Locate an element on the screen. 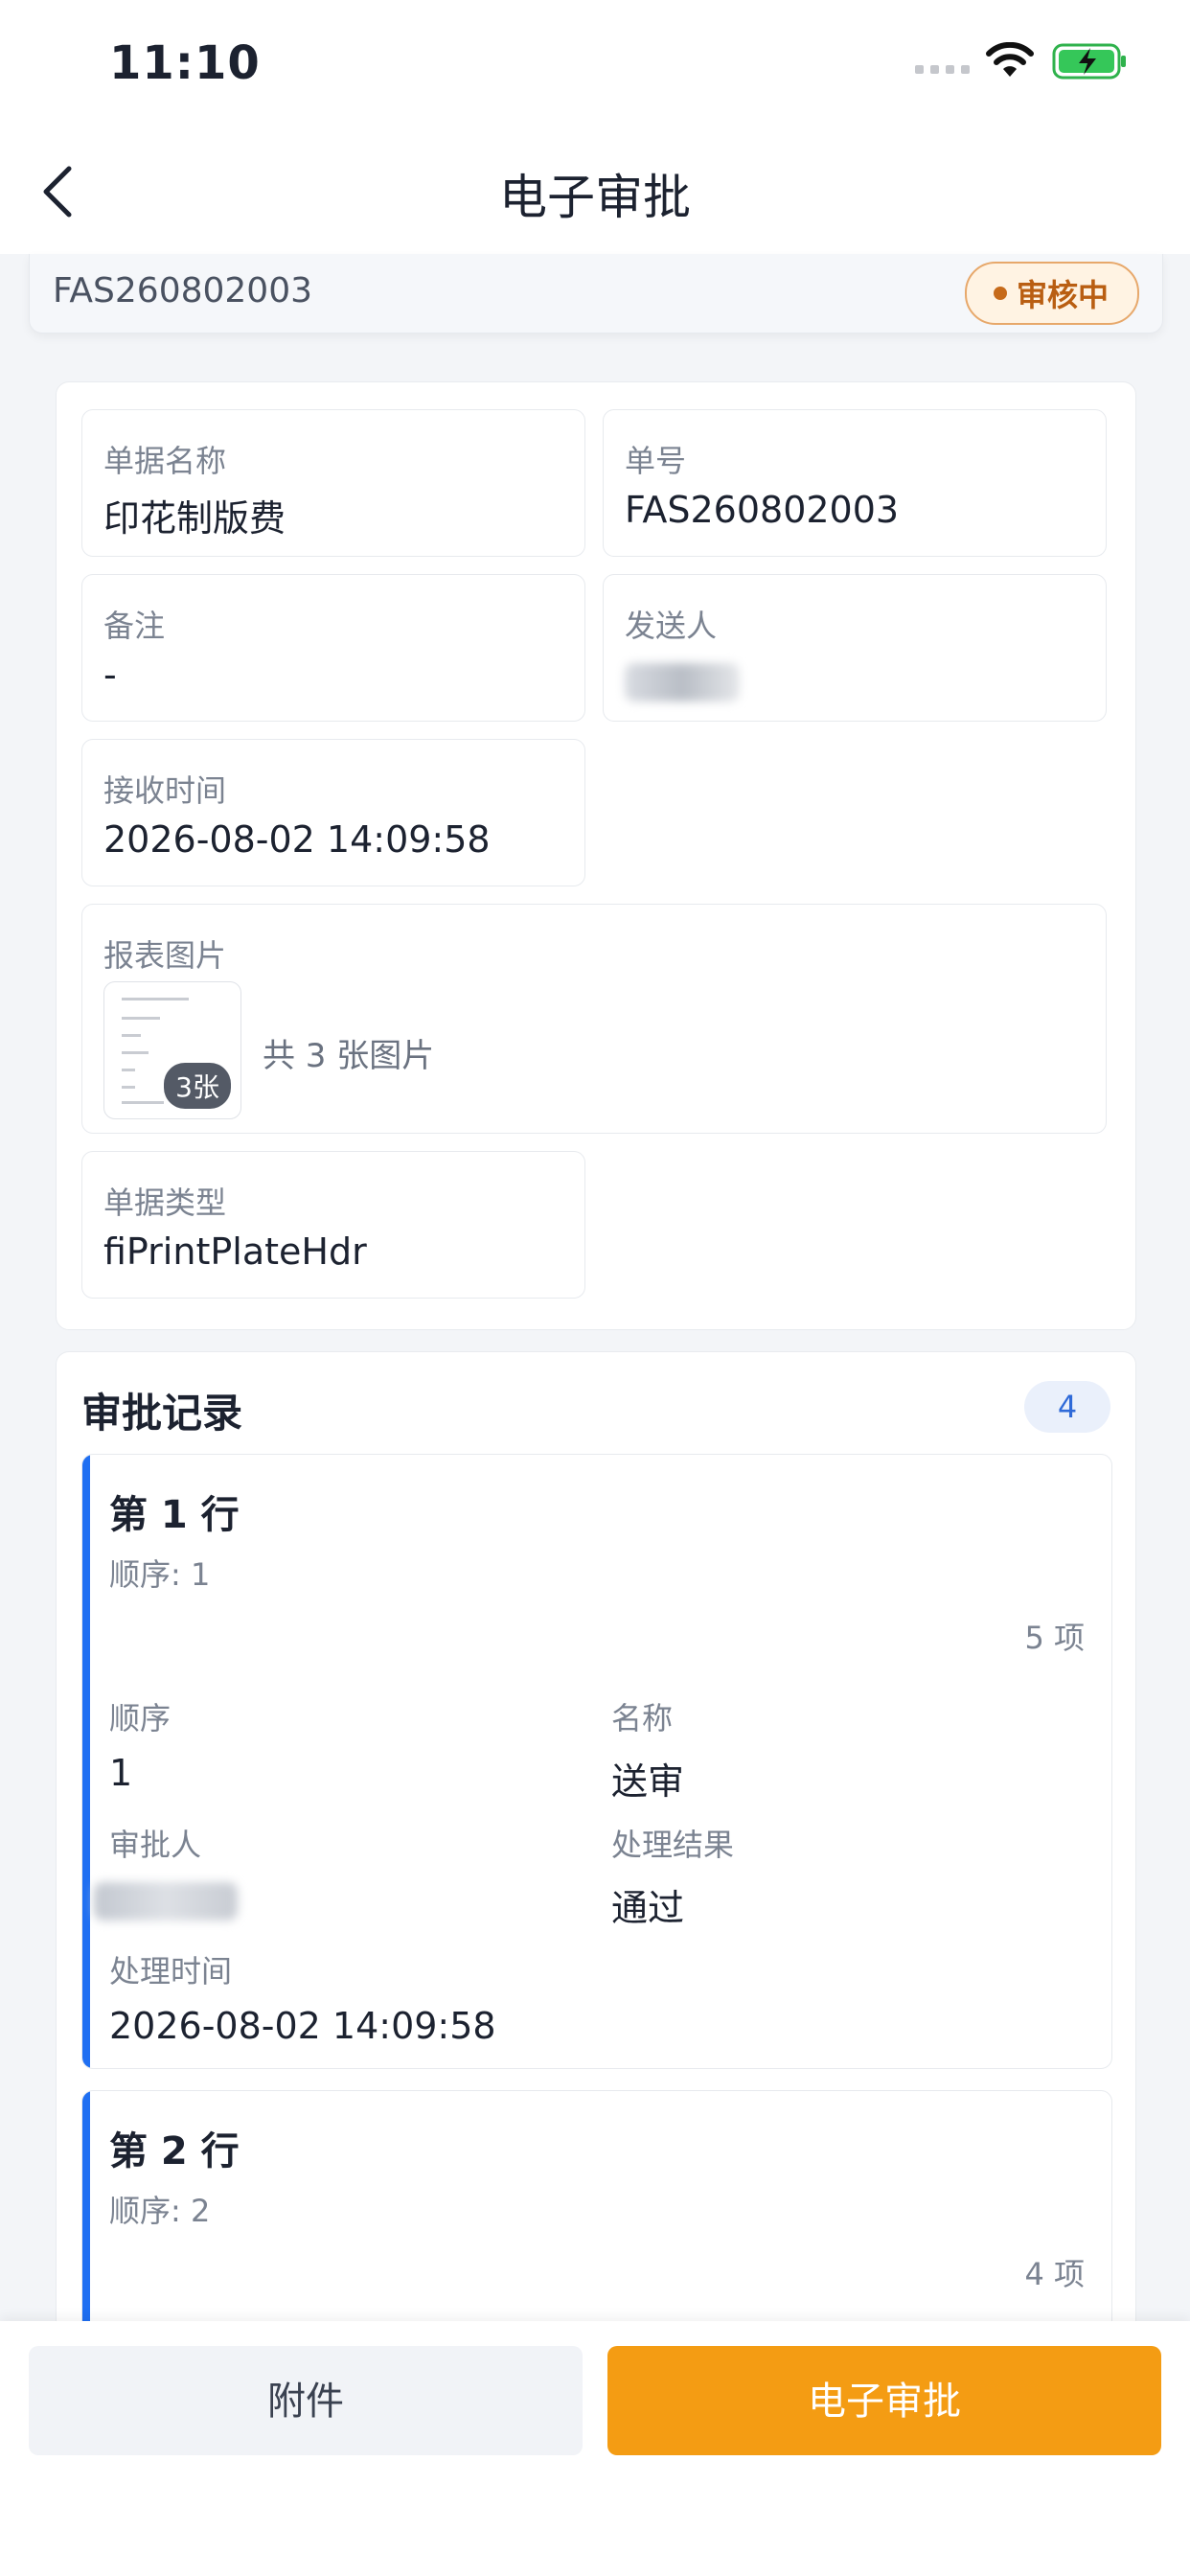  record-title: 第 2 行 is located at coordinates (175, 2151).